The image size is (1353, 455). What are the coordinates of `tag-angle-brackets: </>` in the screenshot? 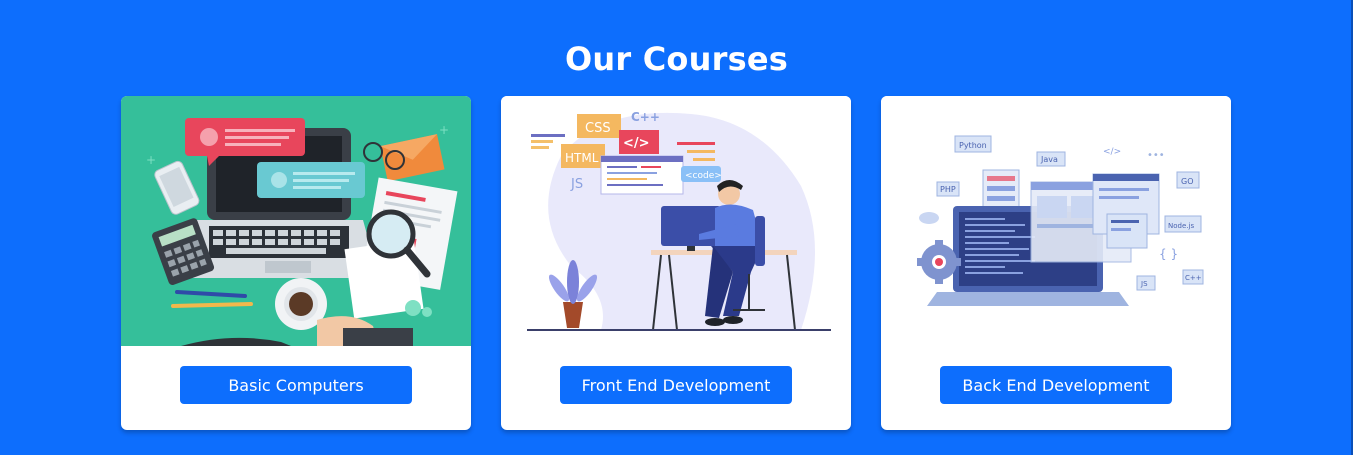 It's located at (1112, 152).